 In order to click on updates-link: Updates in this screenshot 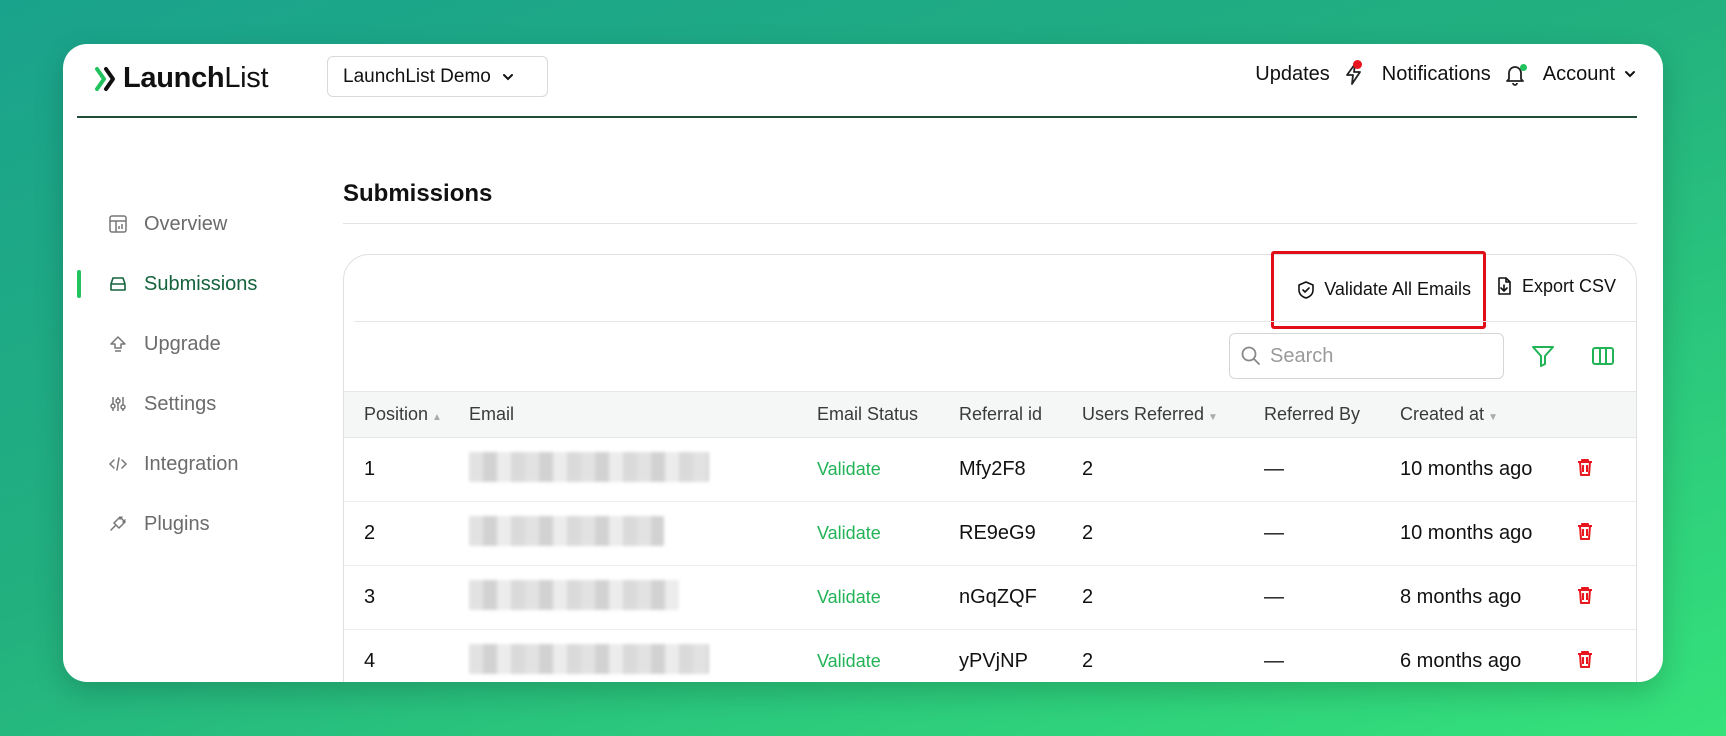, I will do `click(1308, 73)`.